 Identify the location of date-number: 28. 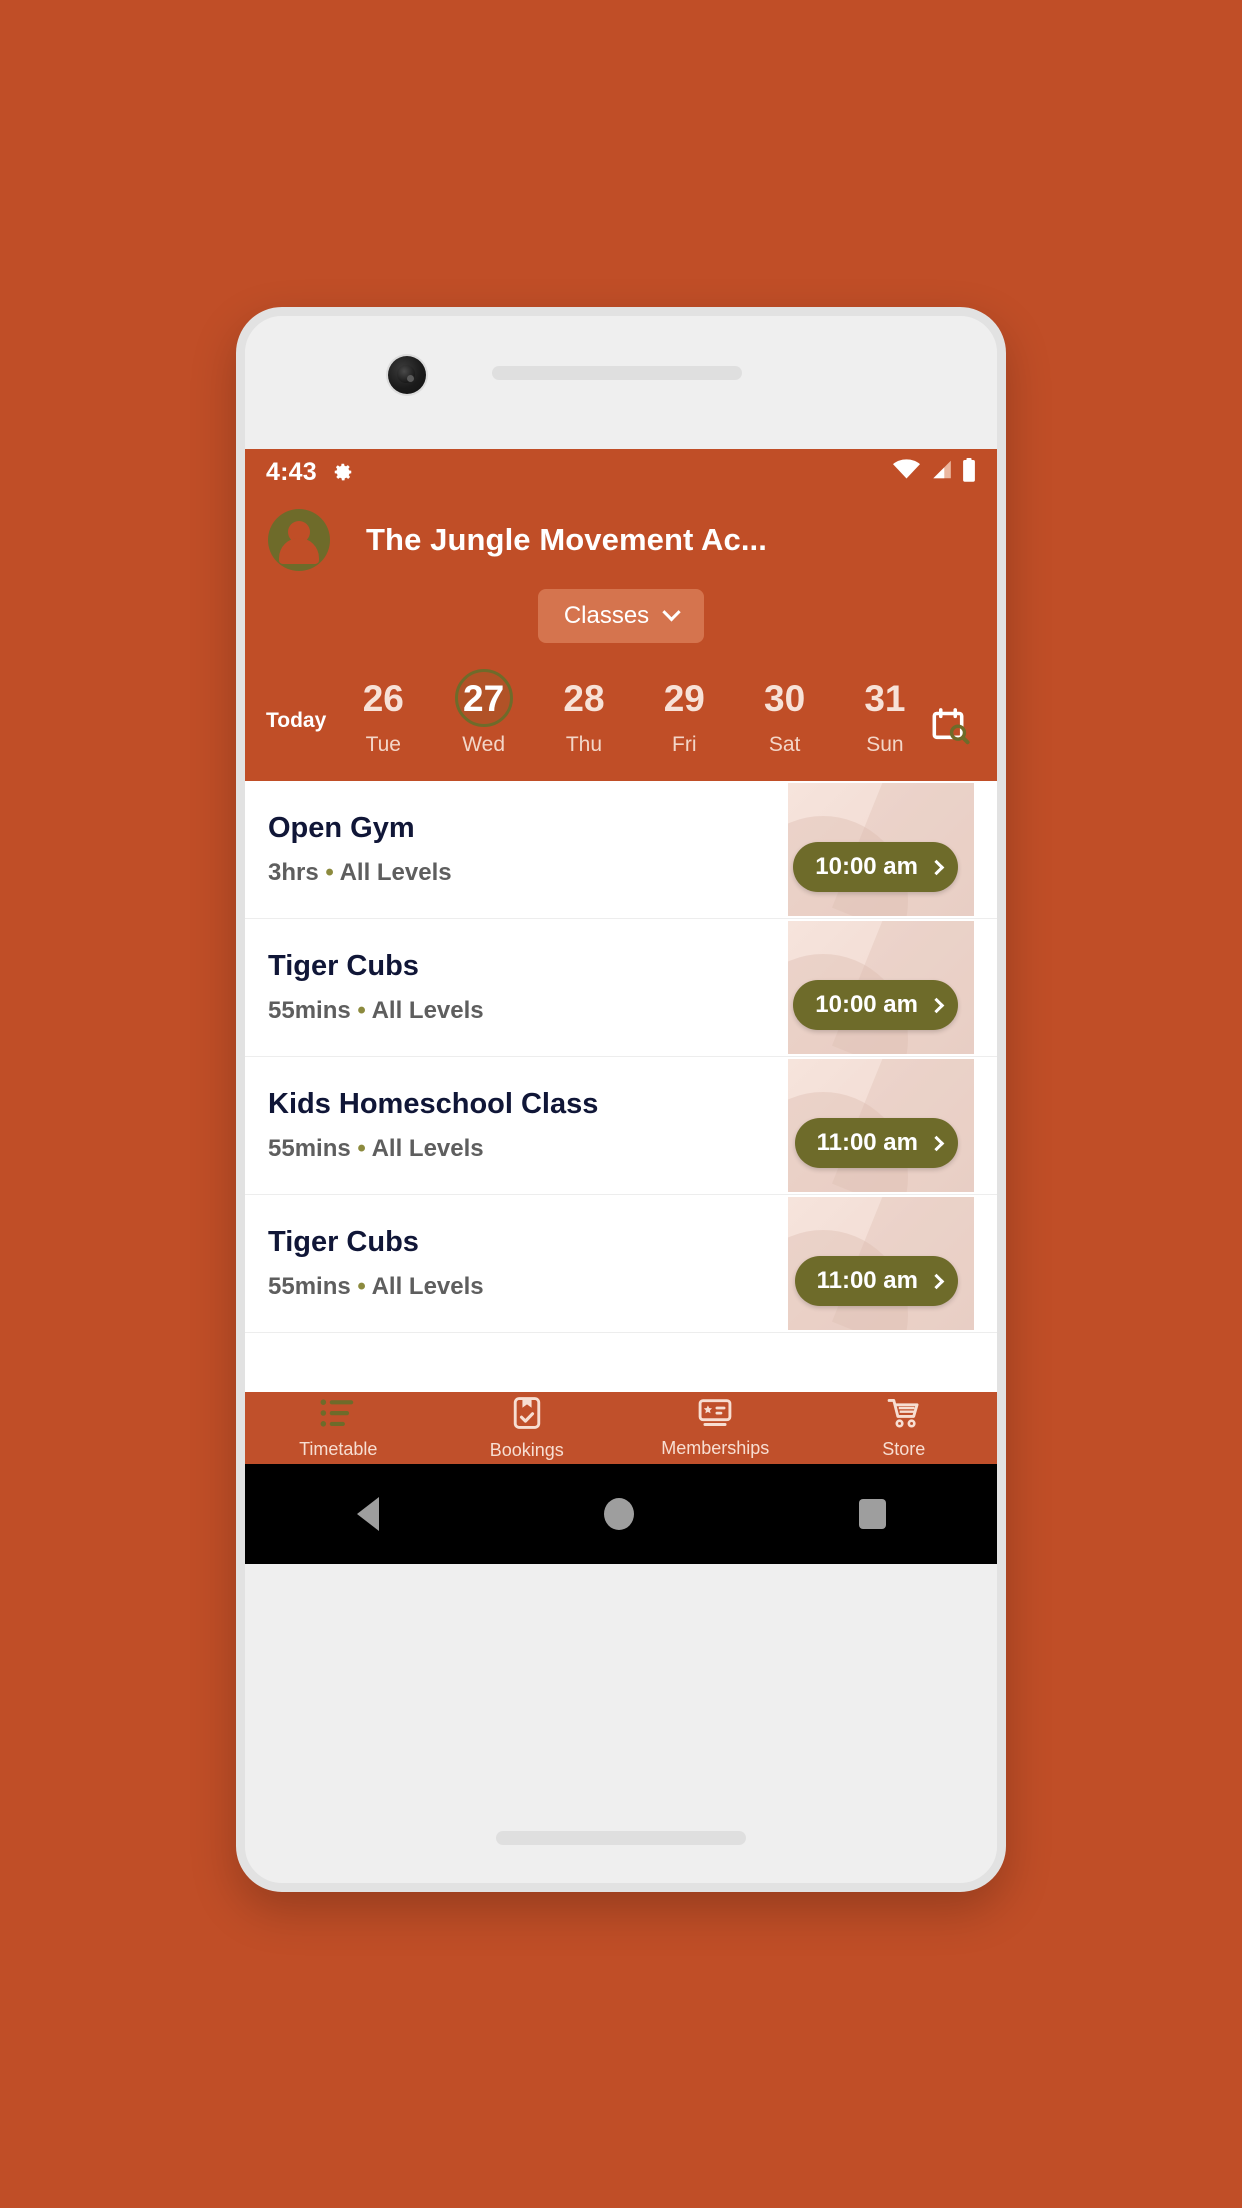
(584, 698).